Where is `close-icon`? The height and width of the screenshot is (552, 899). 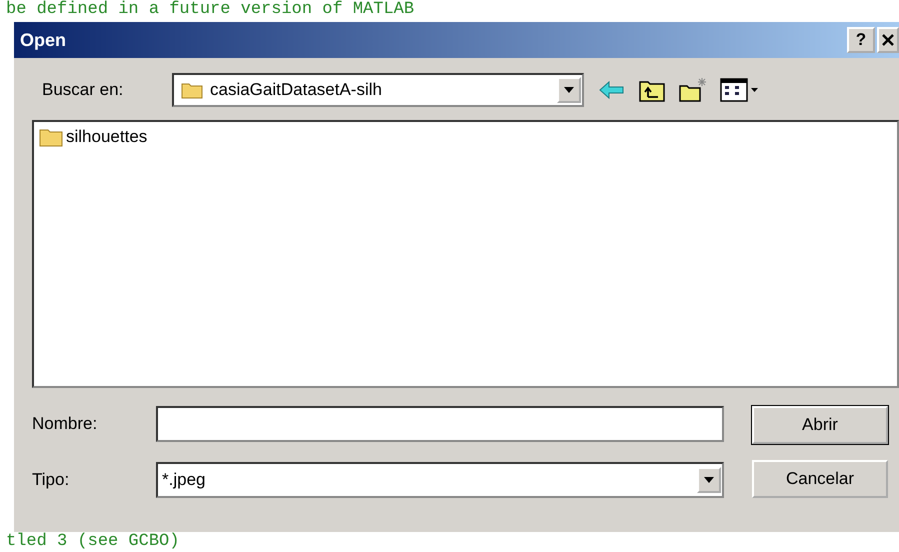
close-icon is located at coordinates (888, 40).